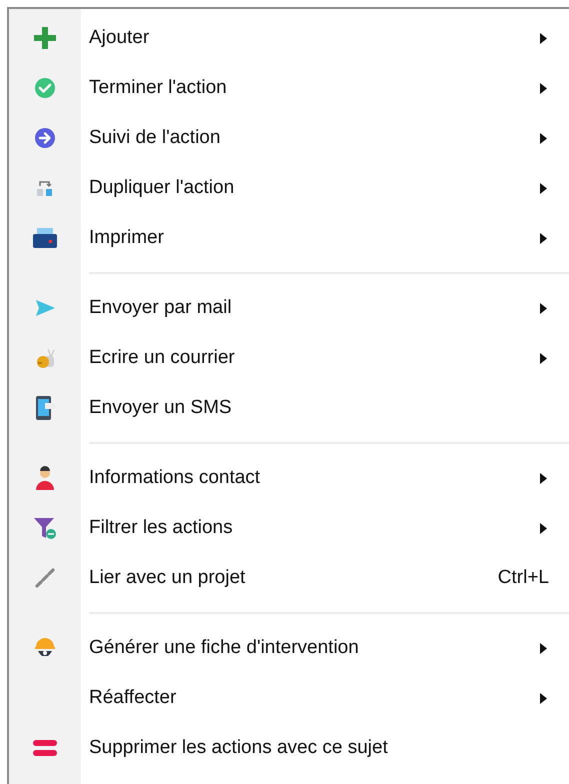  Describe the element at coordinates (154, 138) in the screenshot. I see `menu-item: Suivi de l'action` at that location.